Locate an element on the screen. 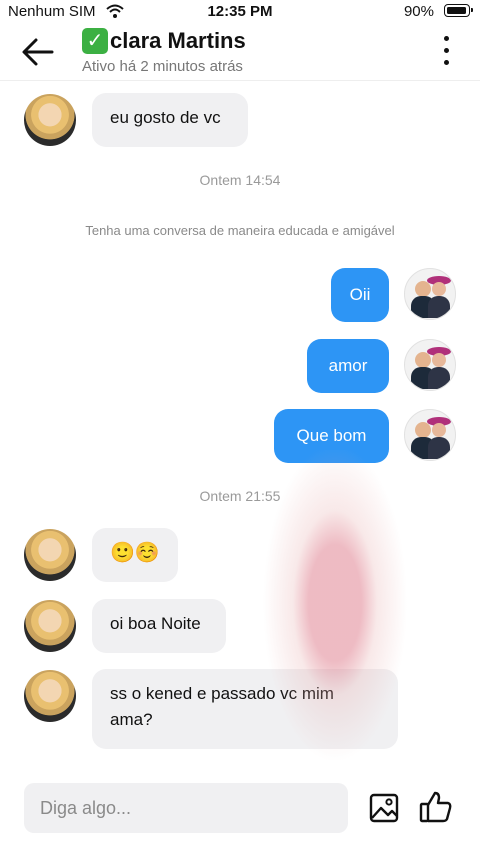 Image resolution: width=480 pixels, height=854 pixels. chat-header: ✓ clara Martins Ativo há 2 minutos atrás is located at coordinates (240, 52).